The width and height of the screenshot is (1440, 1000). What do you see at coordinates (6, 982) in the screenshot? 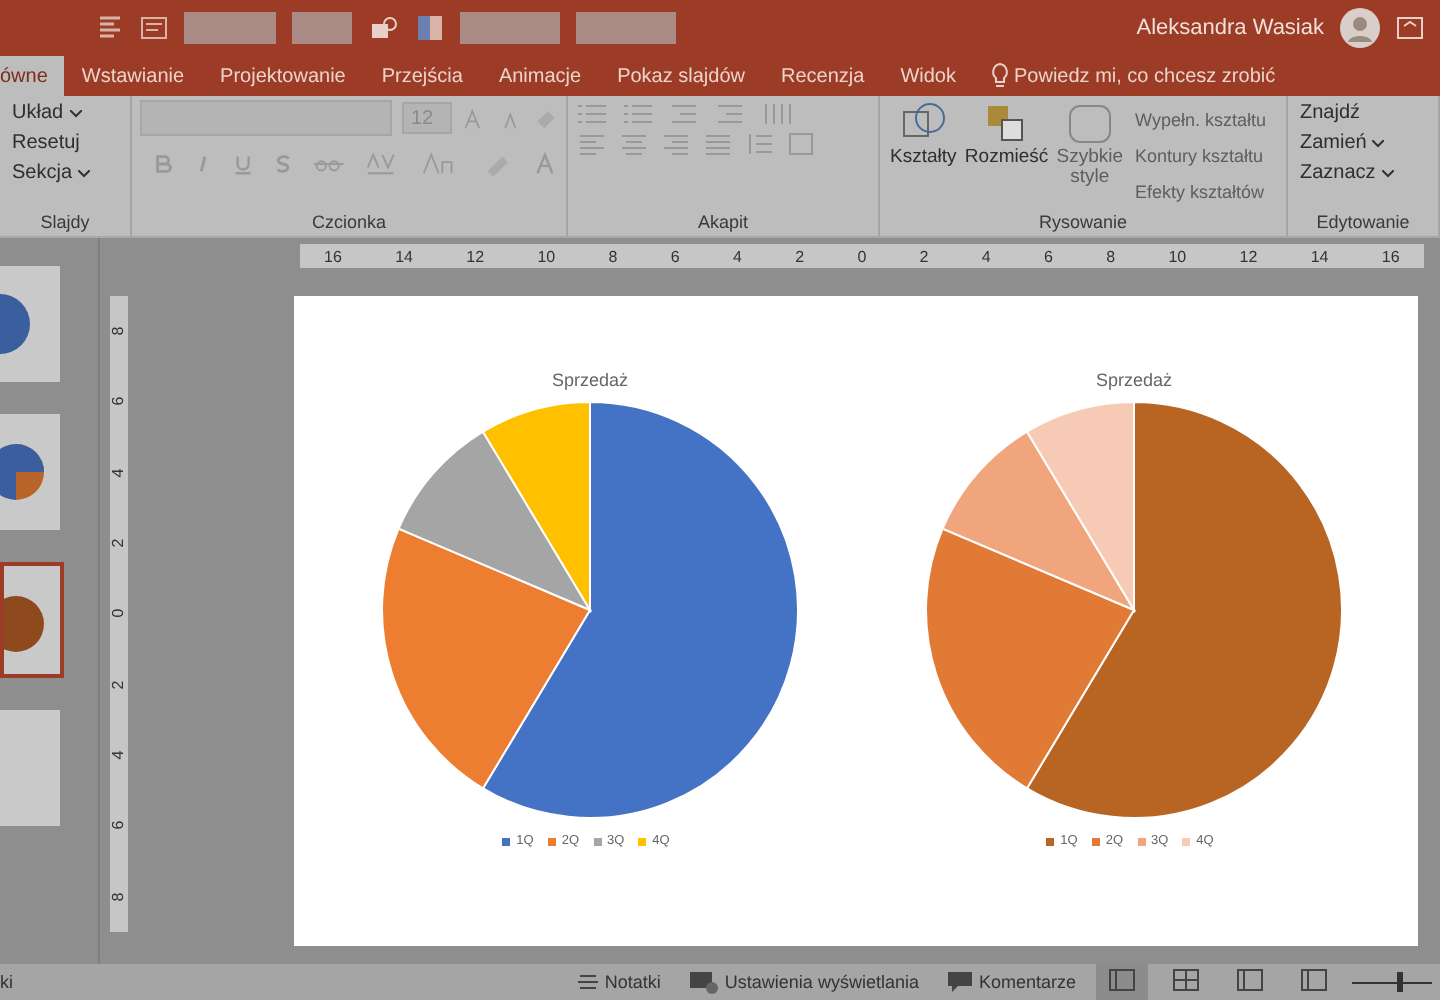
I see `status-text: ki` at bounding box center [6, 982].